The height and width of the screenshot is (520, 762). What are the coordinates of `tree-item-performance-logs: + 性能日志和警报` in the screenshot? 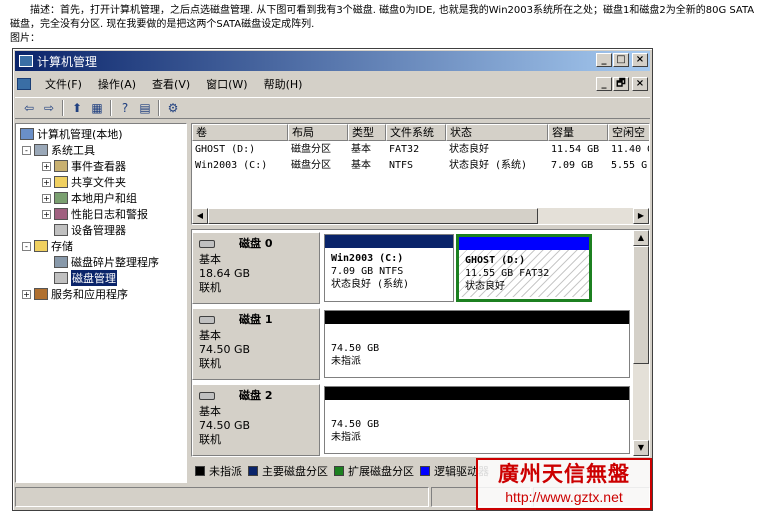 It's located at (95, 214).